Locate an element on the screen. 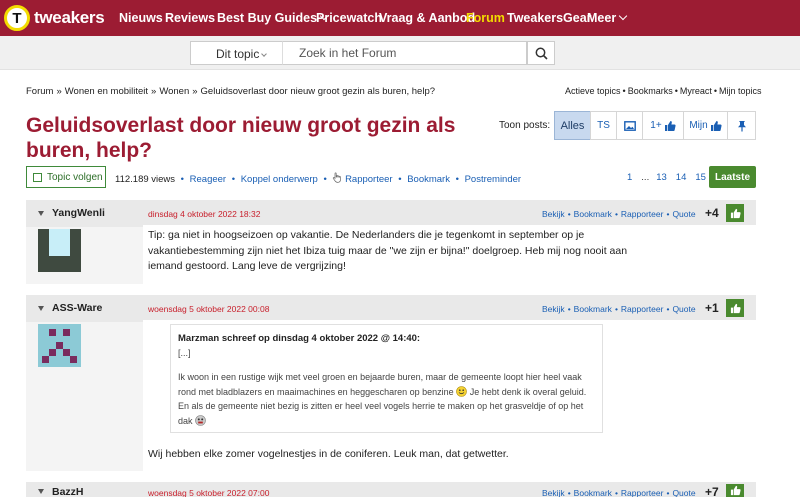 The width and height of the screenshot is (800, 497). filter-ts-button: TS is located at coordinates (603, 125).